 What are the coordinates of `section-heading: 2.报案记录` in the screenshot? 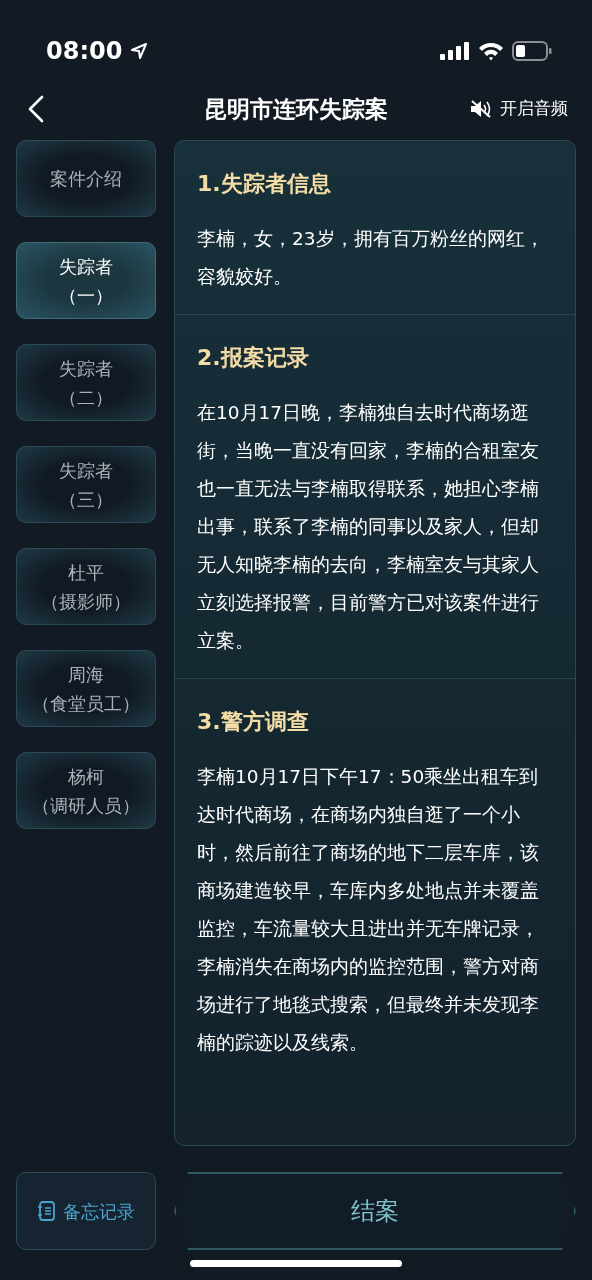 It's located at (253, 358).